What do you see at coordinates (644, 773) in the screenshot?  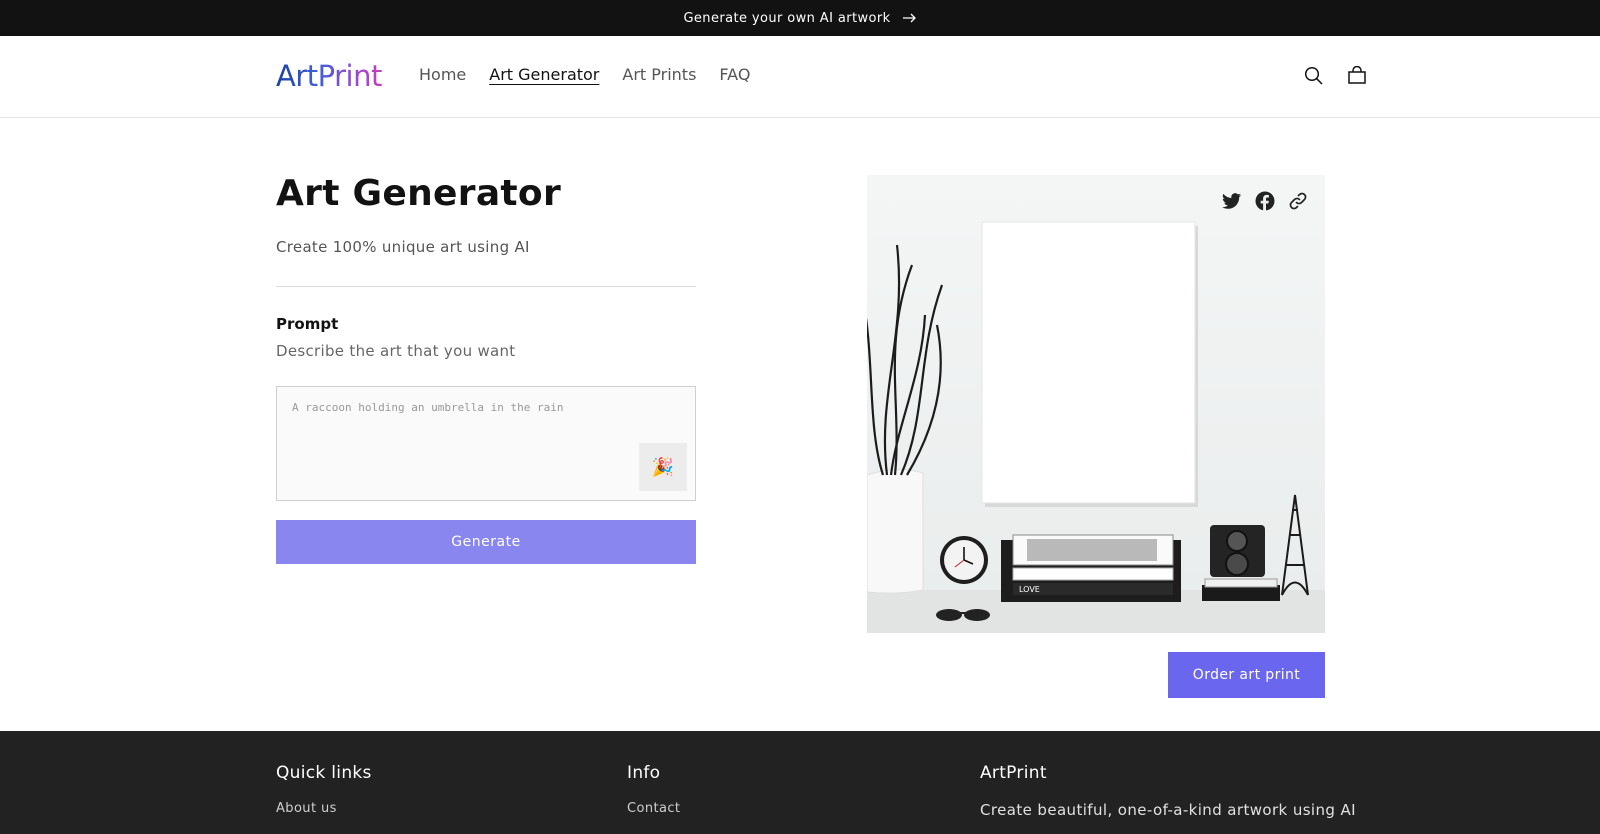 I see `footer-heading-info: Info` at bounding box center [644, 773].